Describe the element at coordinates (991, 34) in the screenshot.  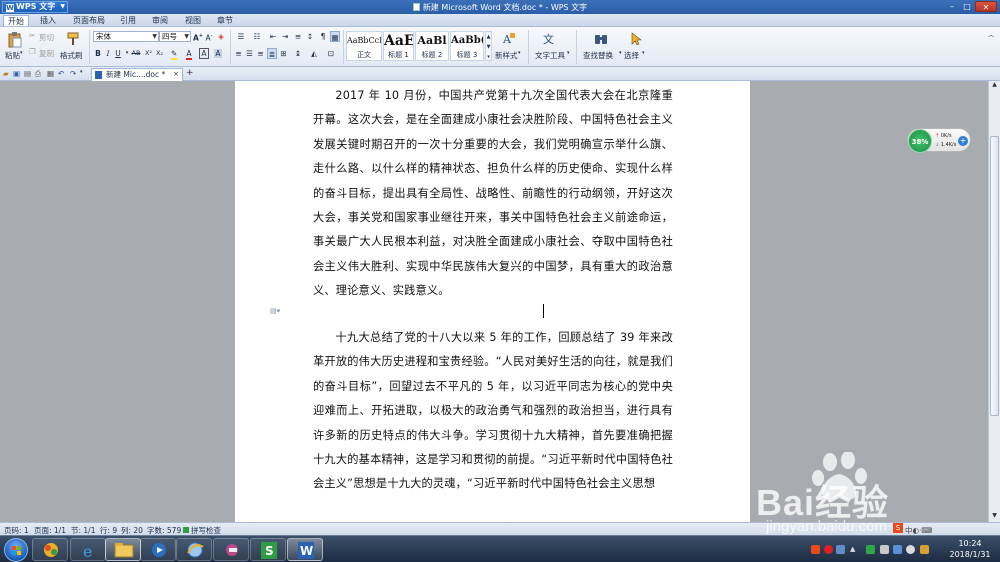
I see `ribbon-collapse-icon: ︿` at that location.